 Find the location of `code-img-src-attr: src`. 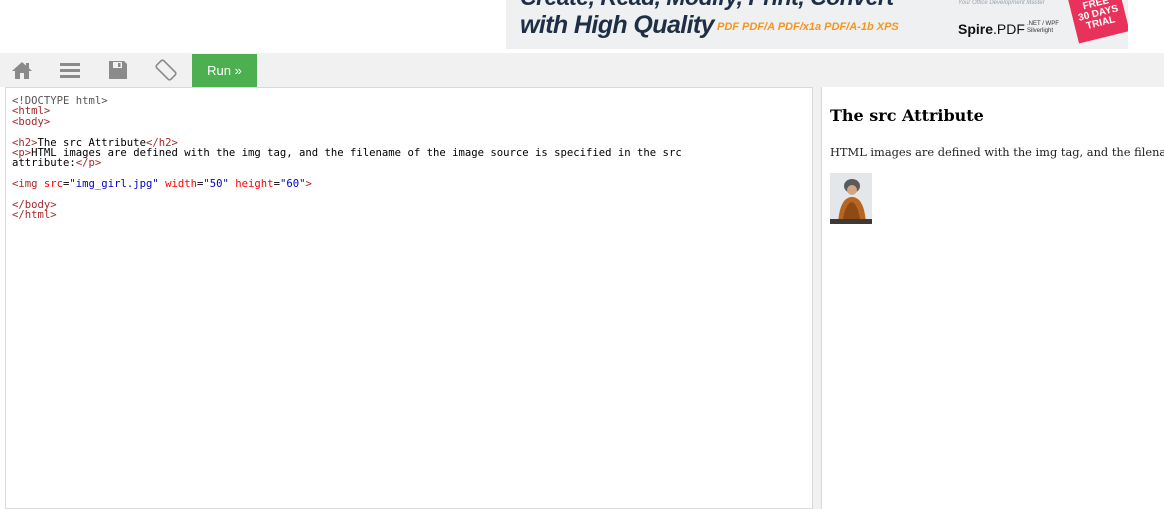

code-img-src-attr: src is located at coordinates (53, 184).